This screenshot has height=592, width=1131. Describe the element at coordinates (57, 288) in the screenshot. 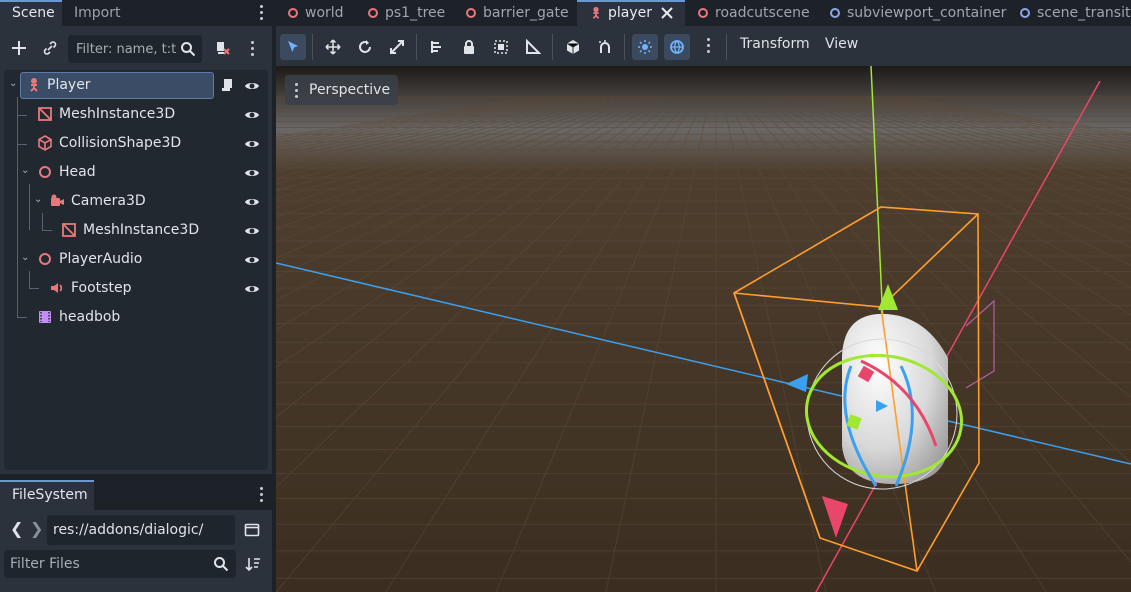

I see `audio-player-icon` at that location.